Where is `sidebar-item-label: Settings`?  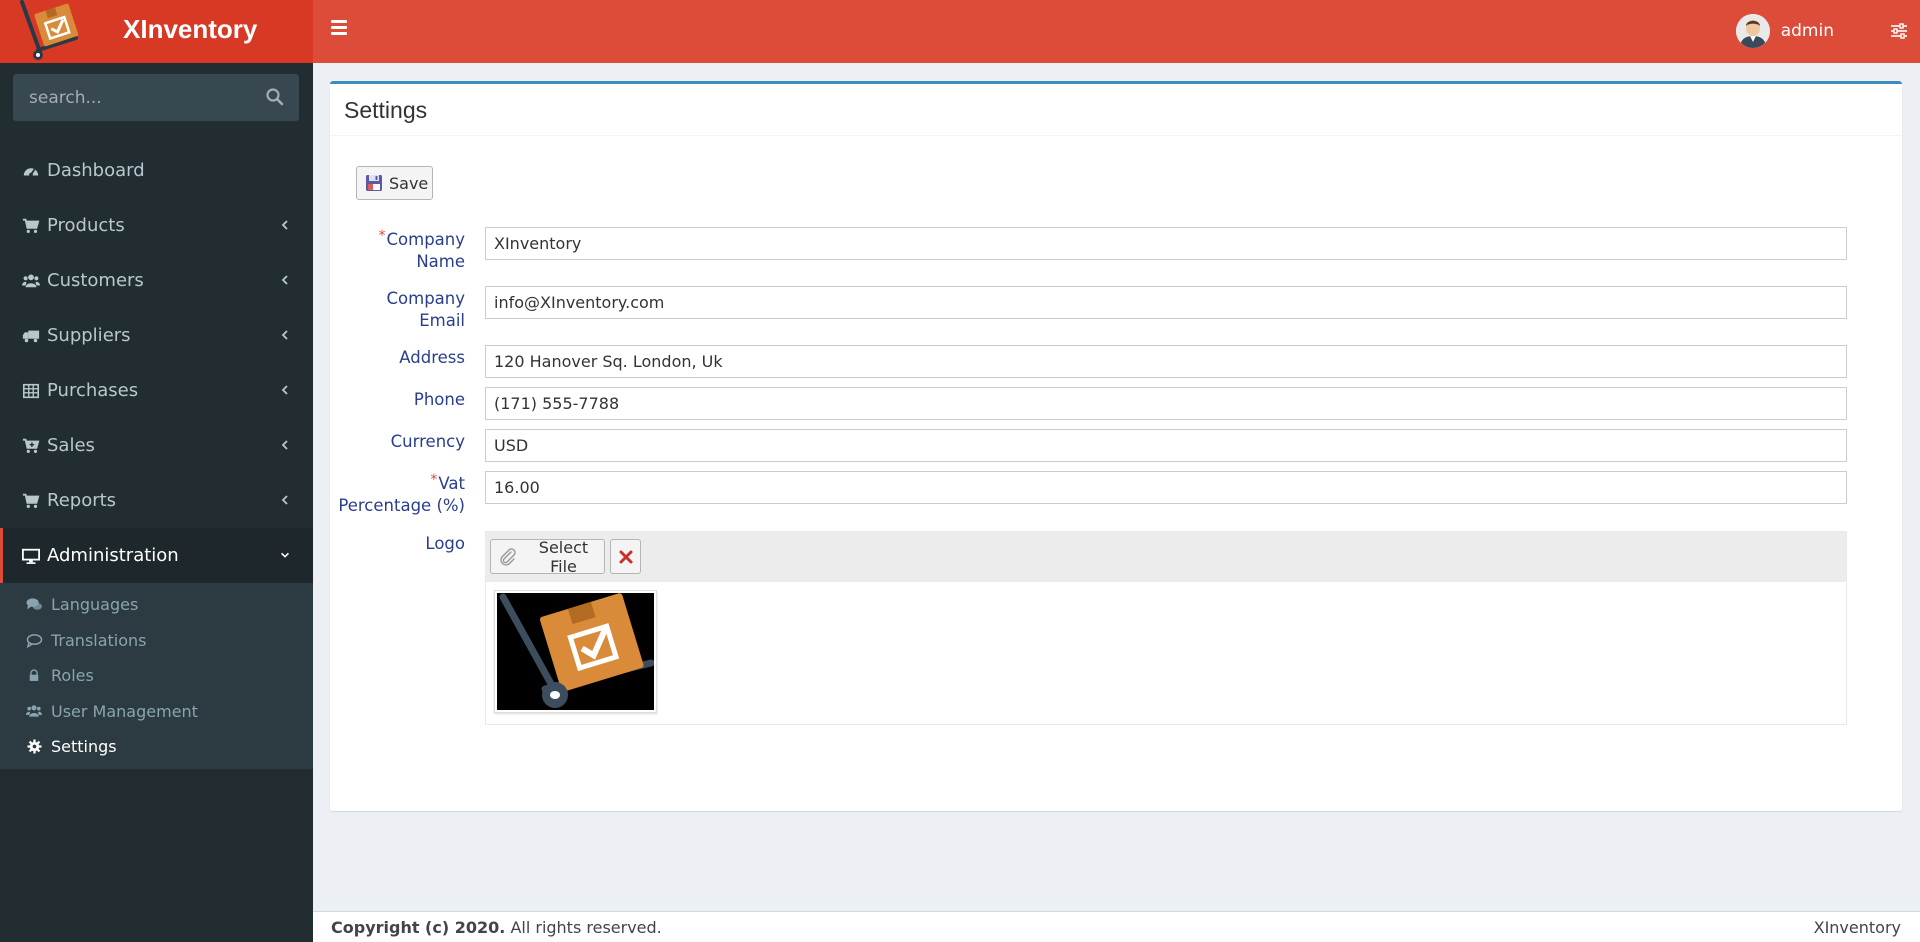
sidebar-item-label: Settings is located at coordinates (84, 747).